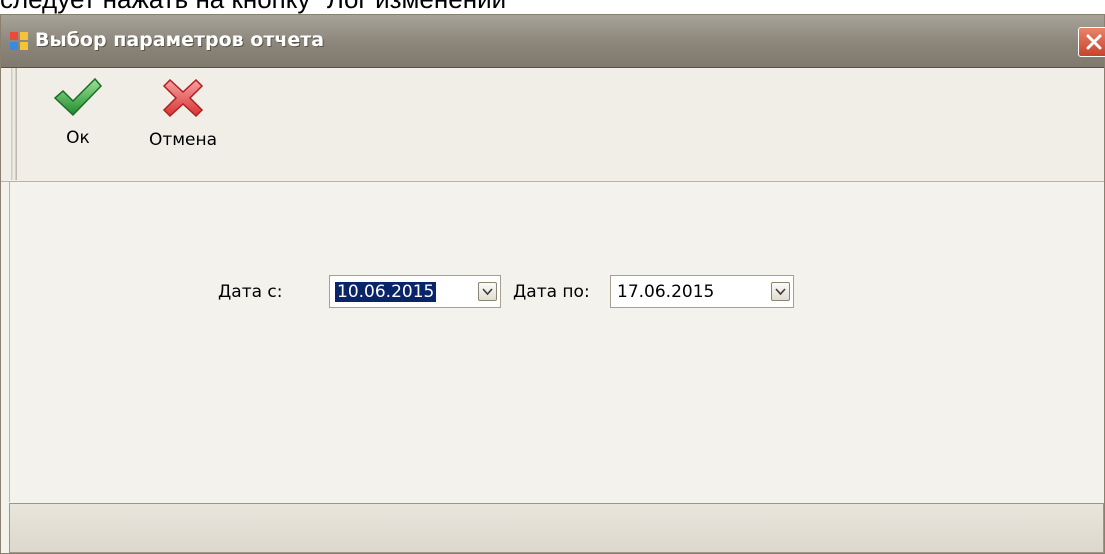 The image size is (1105, 554). I want to click on document-caption-text: следует нажать на кнопку "Лог изменений", so click(257, 7).